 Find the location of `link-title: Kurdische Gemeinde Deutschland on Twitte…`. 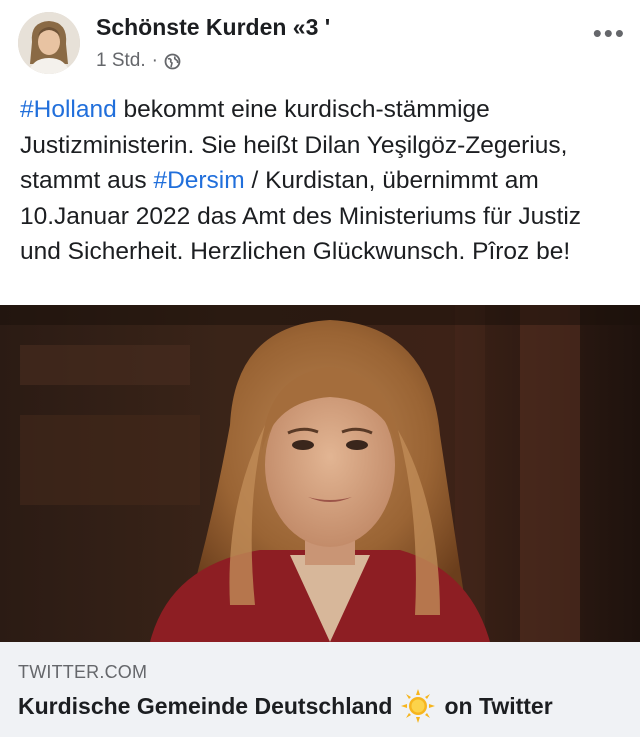

link-title: Kurdische Gemeinde Deutschland on Twitte… is located at coordinates (285, 706).